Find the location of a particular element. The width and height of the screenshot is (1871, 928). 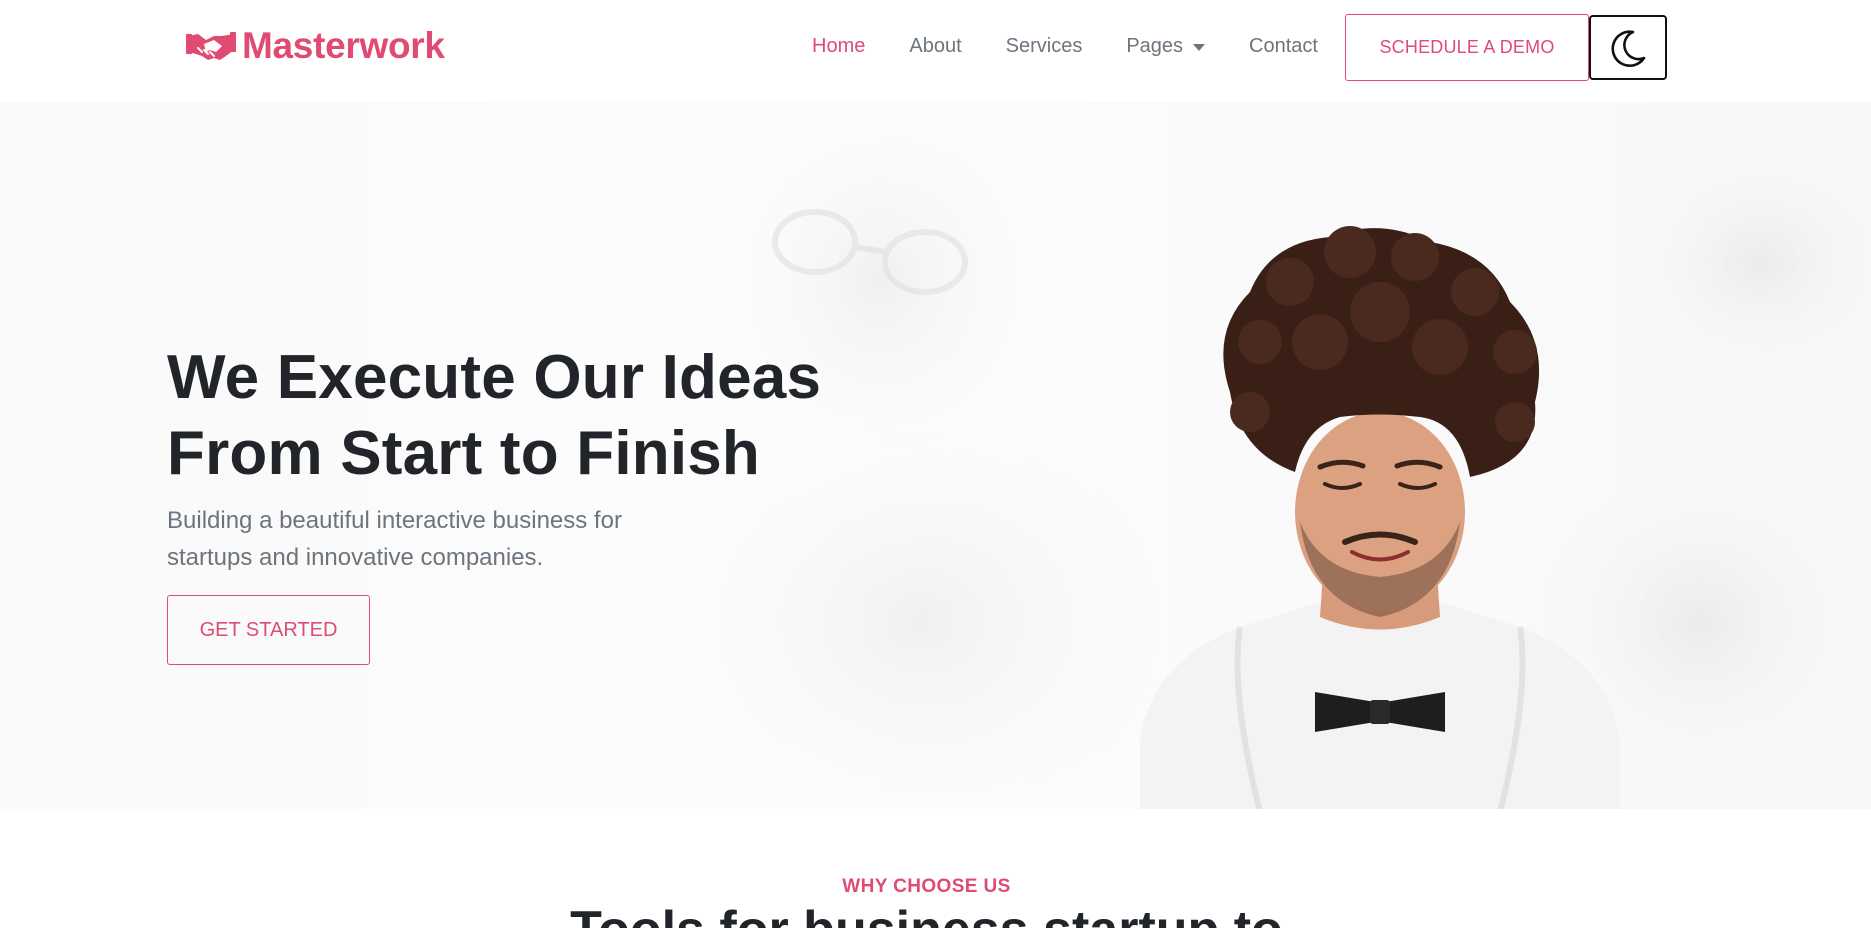

get-started-button: GET STARTED is located at coordinates (268, 630).